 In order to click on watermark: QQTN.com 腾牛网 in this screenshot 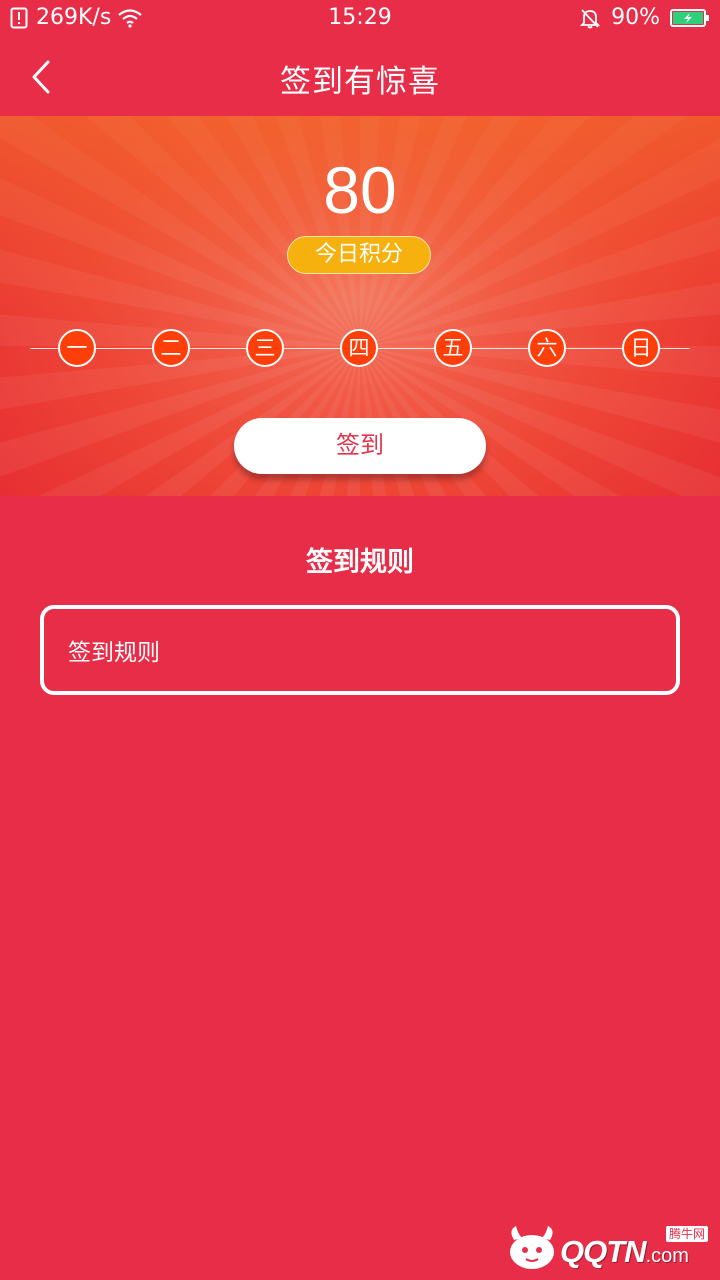, I will do `click(609, 1249)`.